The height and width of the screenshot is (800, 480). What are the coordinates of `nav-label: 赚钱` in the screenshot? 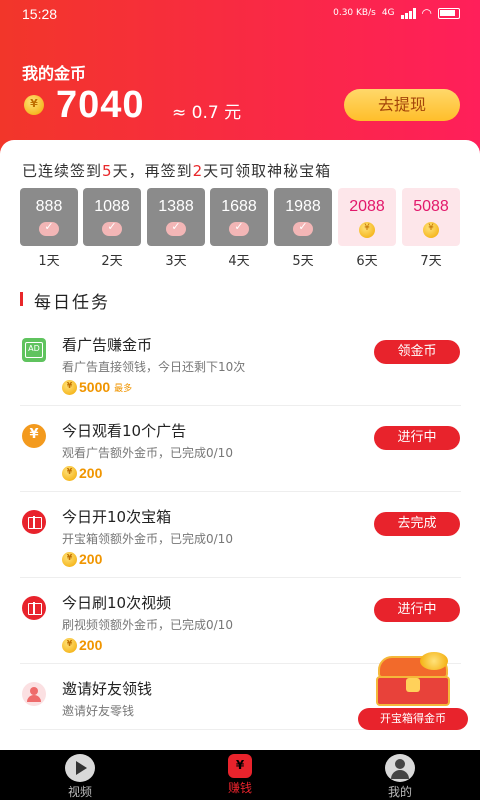 It's located at (239, 788).